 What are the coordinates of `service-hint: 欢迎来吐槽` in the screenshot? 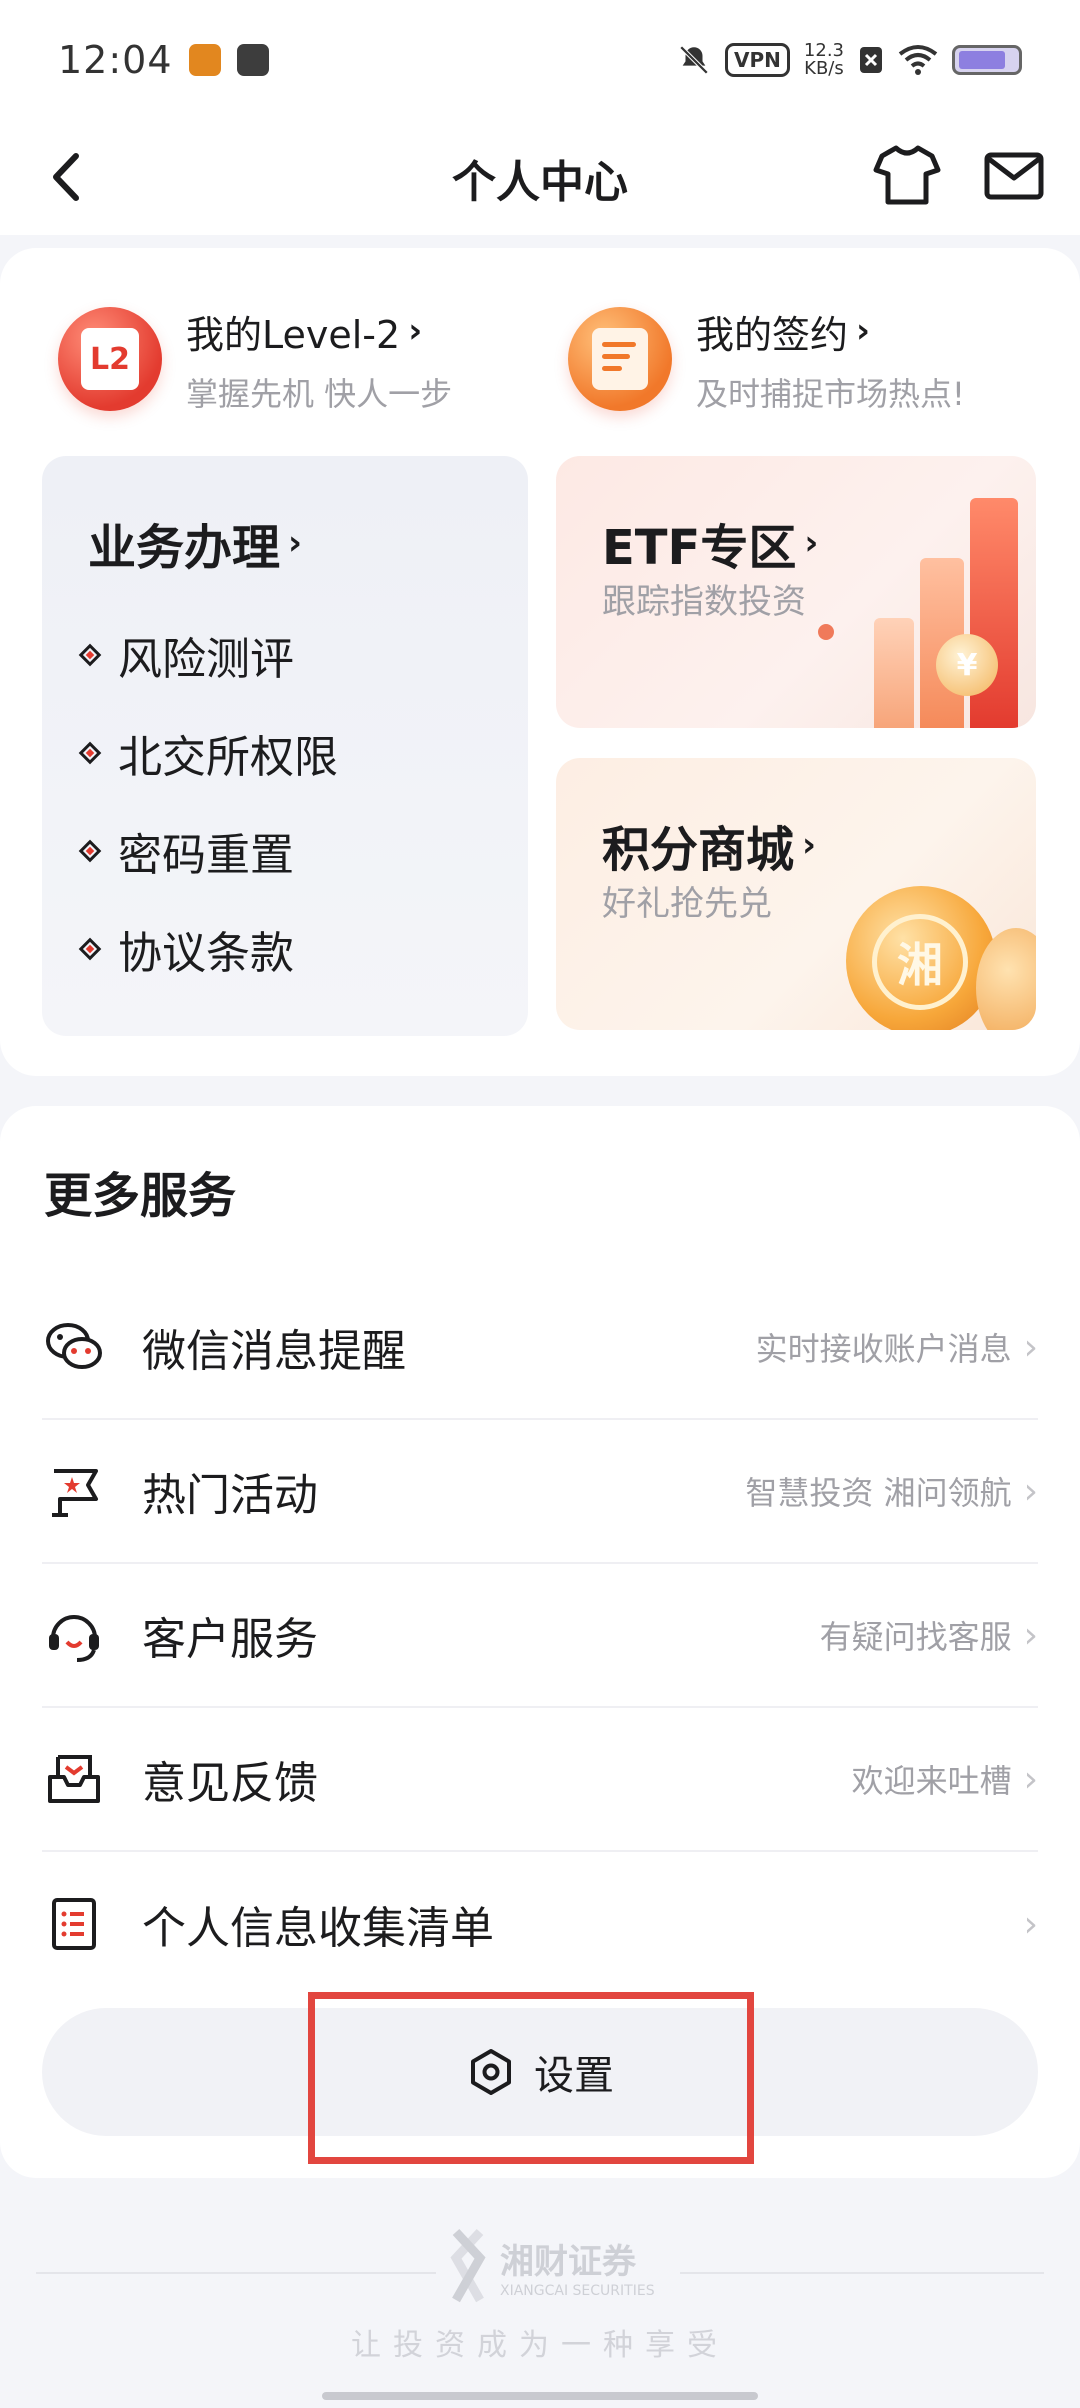 It's located at (931, 1781).